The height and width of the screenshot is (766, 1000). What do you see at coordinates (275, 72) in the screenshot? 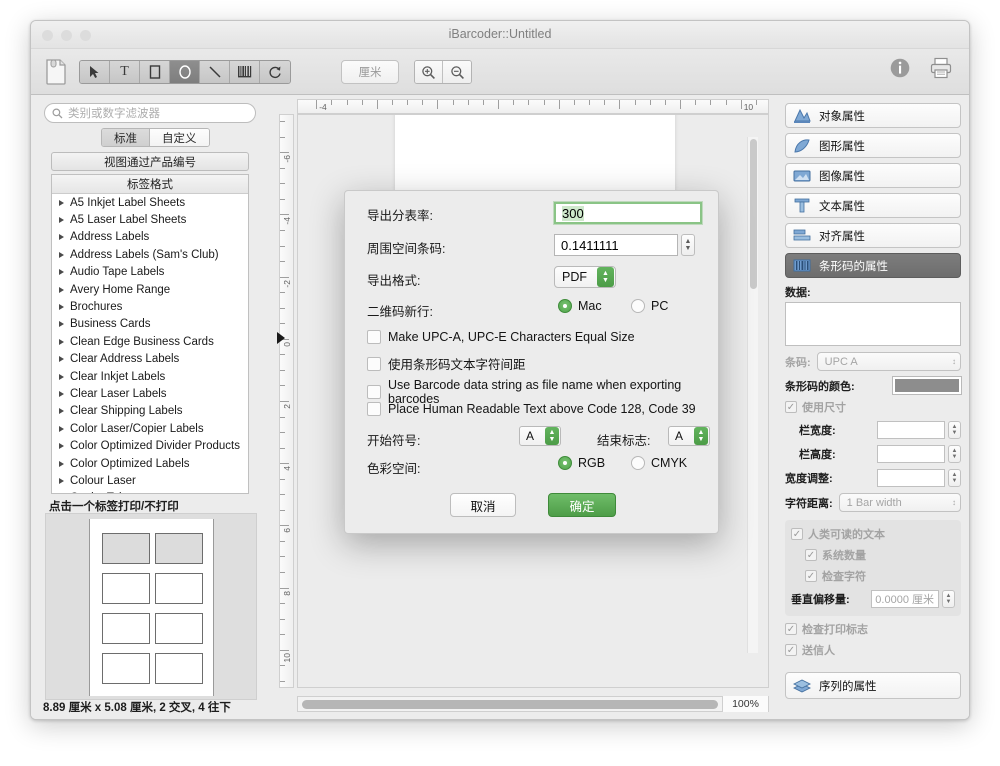
I see `rotate-tool` at bounding box center [275, 72].